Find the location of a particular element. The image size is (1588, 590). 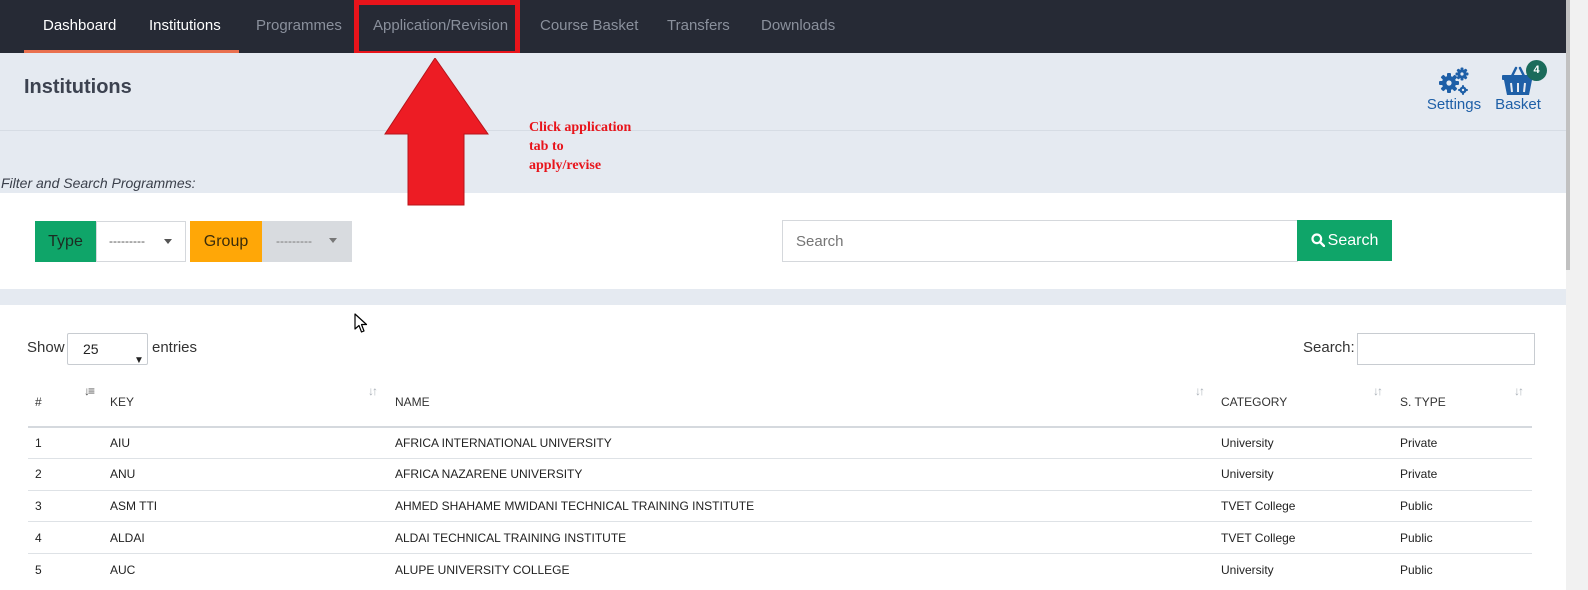

entries-value: 25 is located at coordinates (91, 349).